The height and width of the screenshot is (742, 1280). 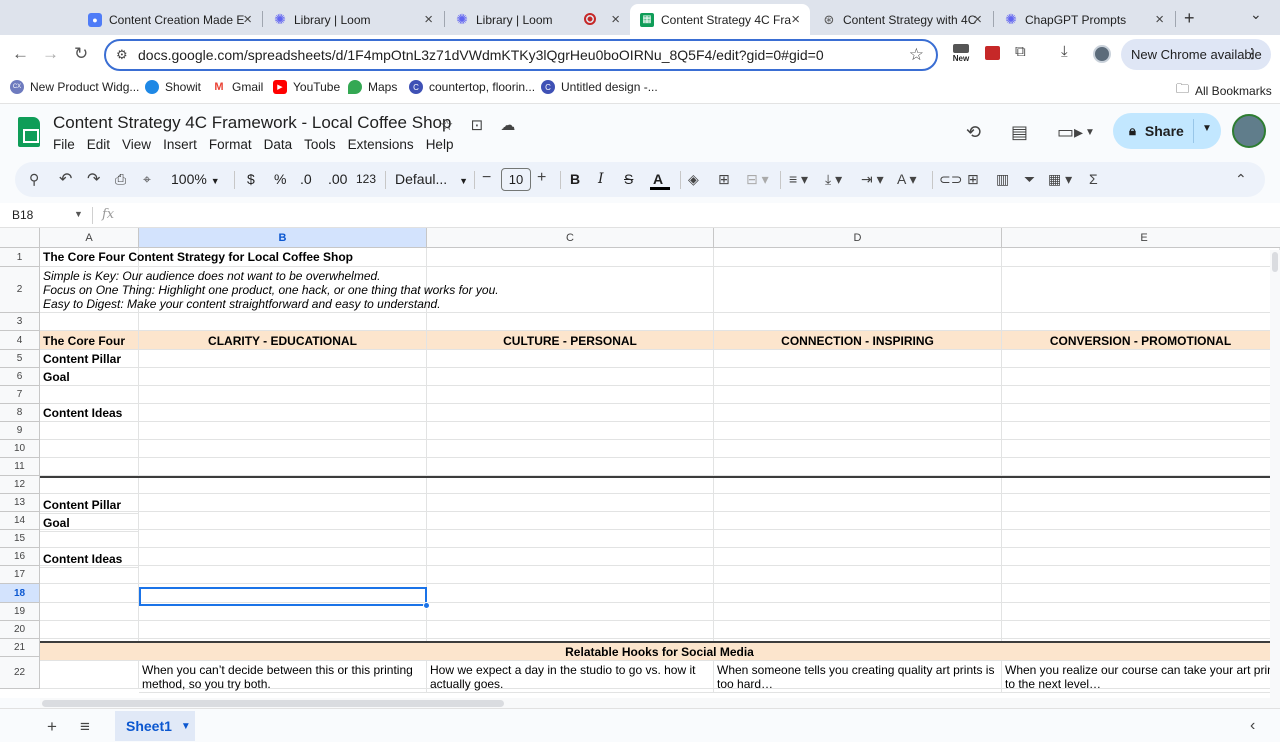 I want to click on row-header: 11, so click(x=20, y=467).